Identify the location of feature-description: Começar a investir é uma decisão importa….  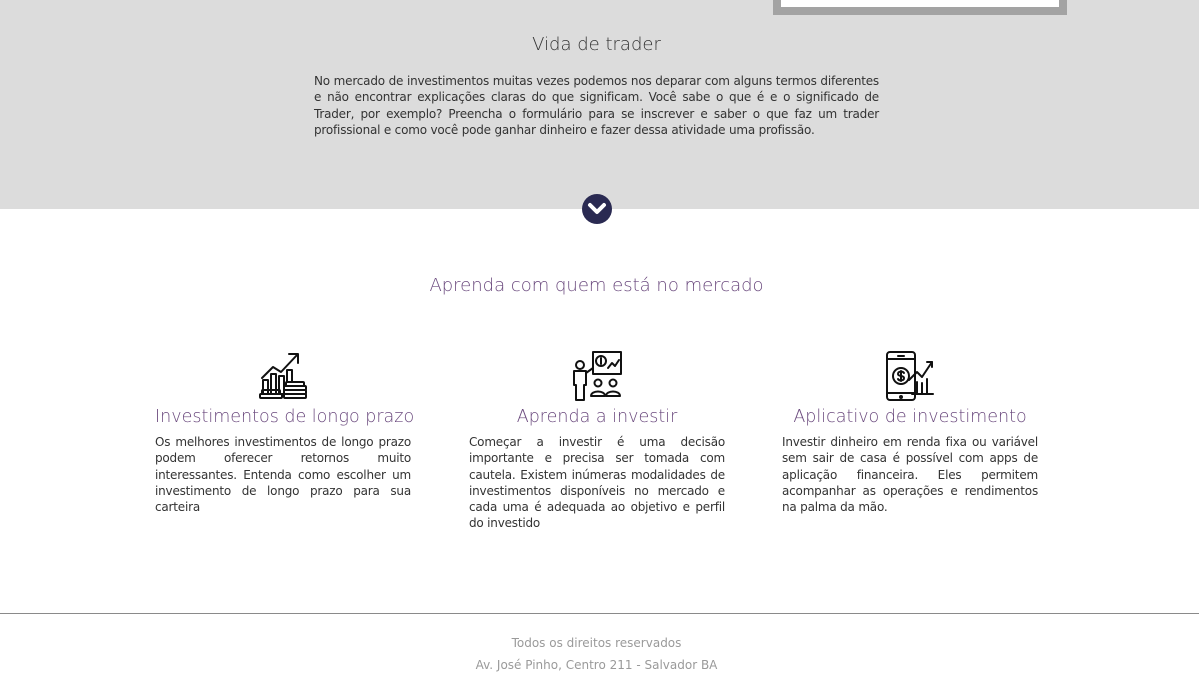
(597, 483).